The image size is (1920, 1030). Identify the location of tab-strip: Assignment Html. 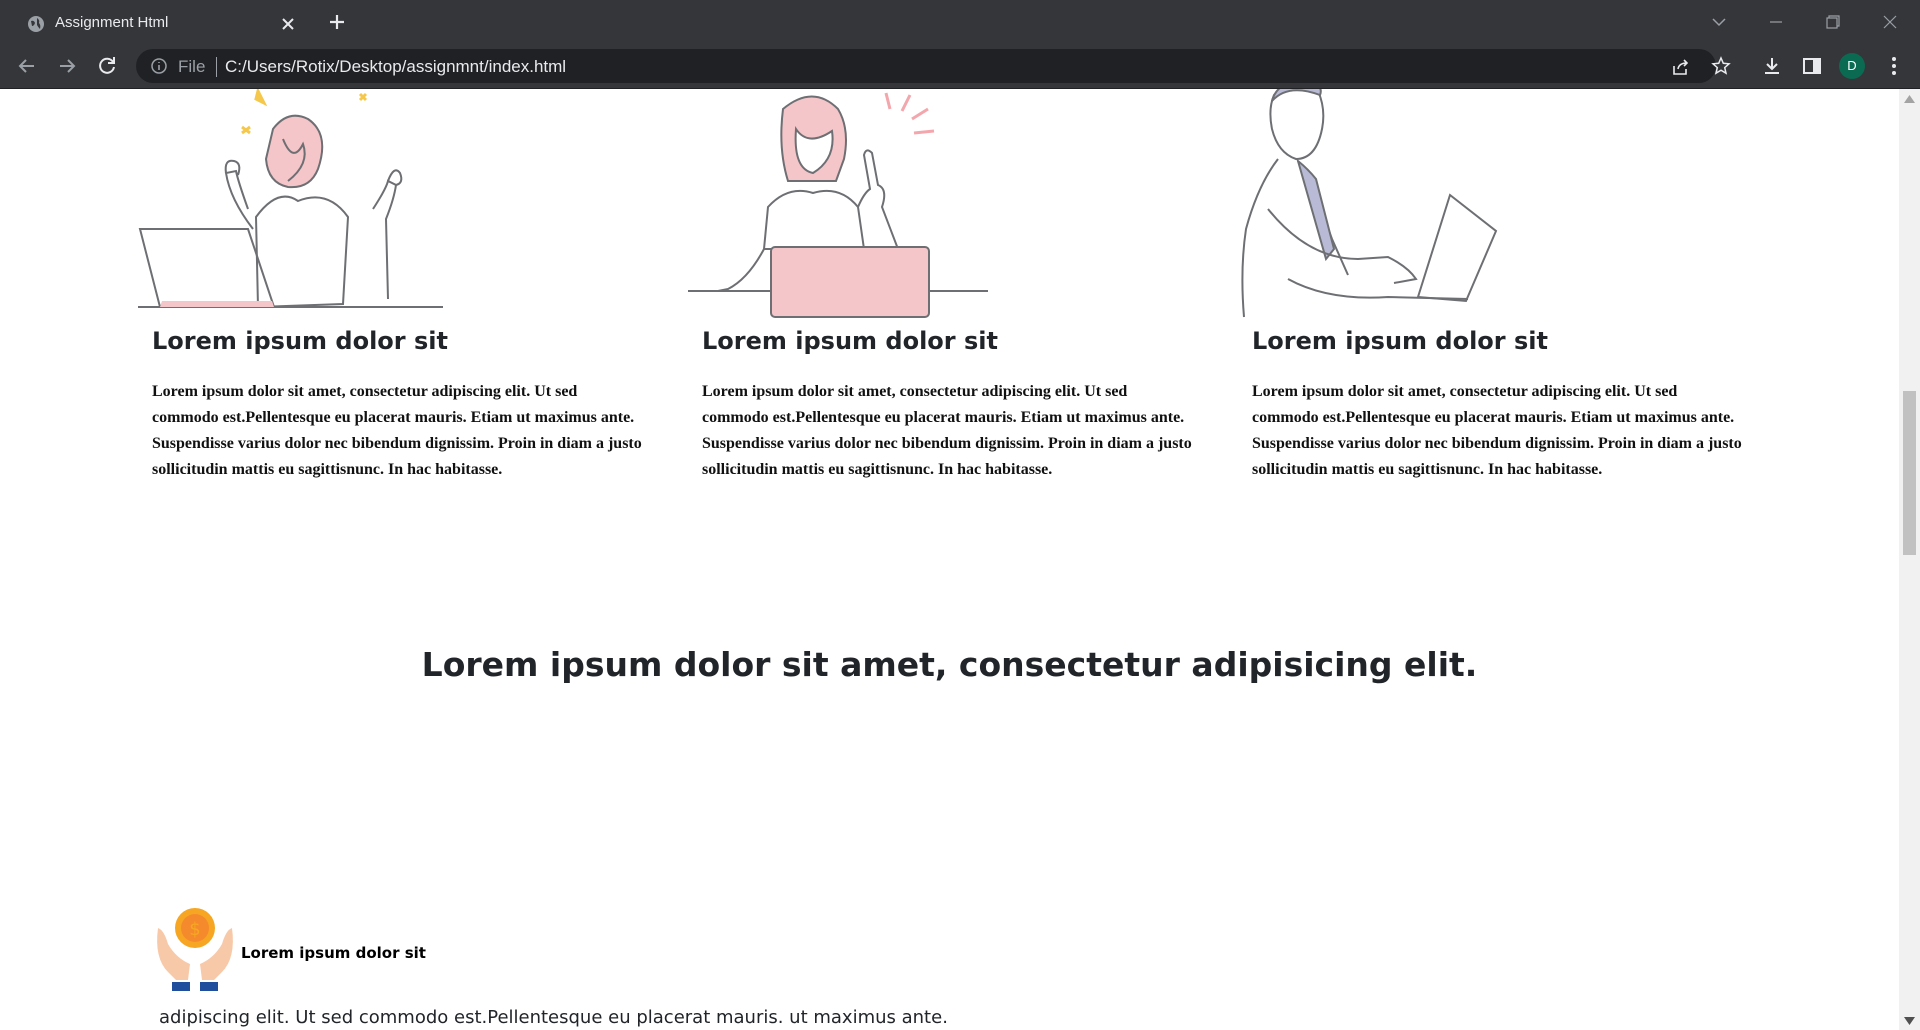
(960, 22).